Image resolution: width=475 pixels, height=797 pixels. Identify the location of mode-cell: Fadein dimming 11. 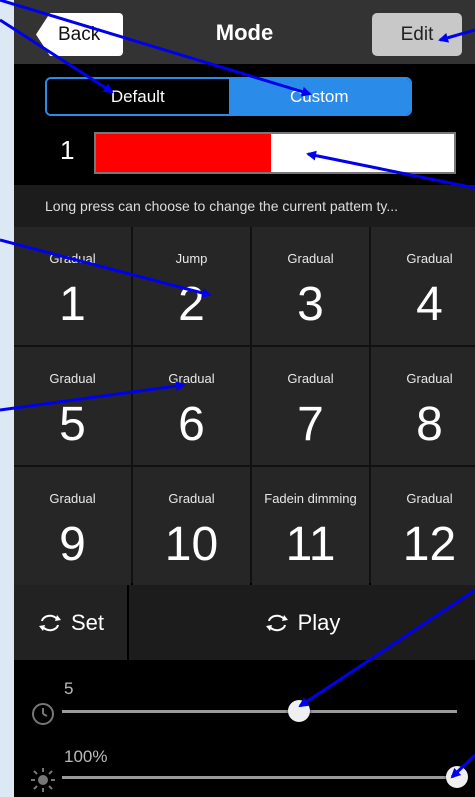
(310, 526).